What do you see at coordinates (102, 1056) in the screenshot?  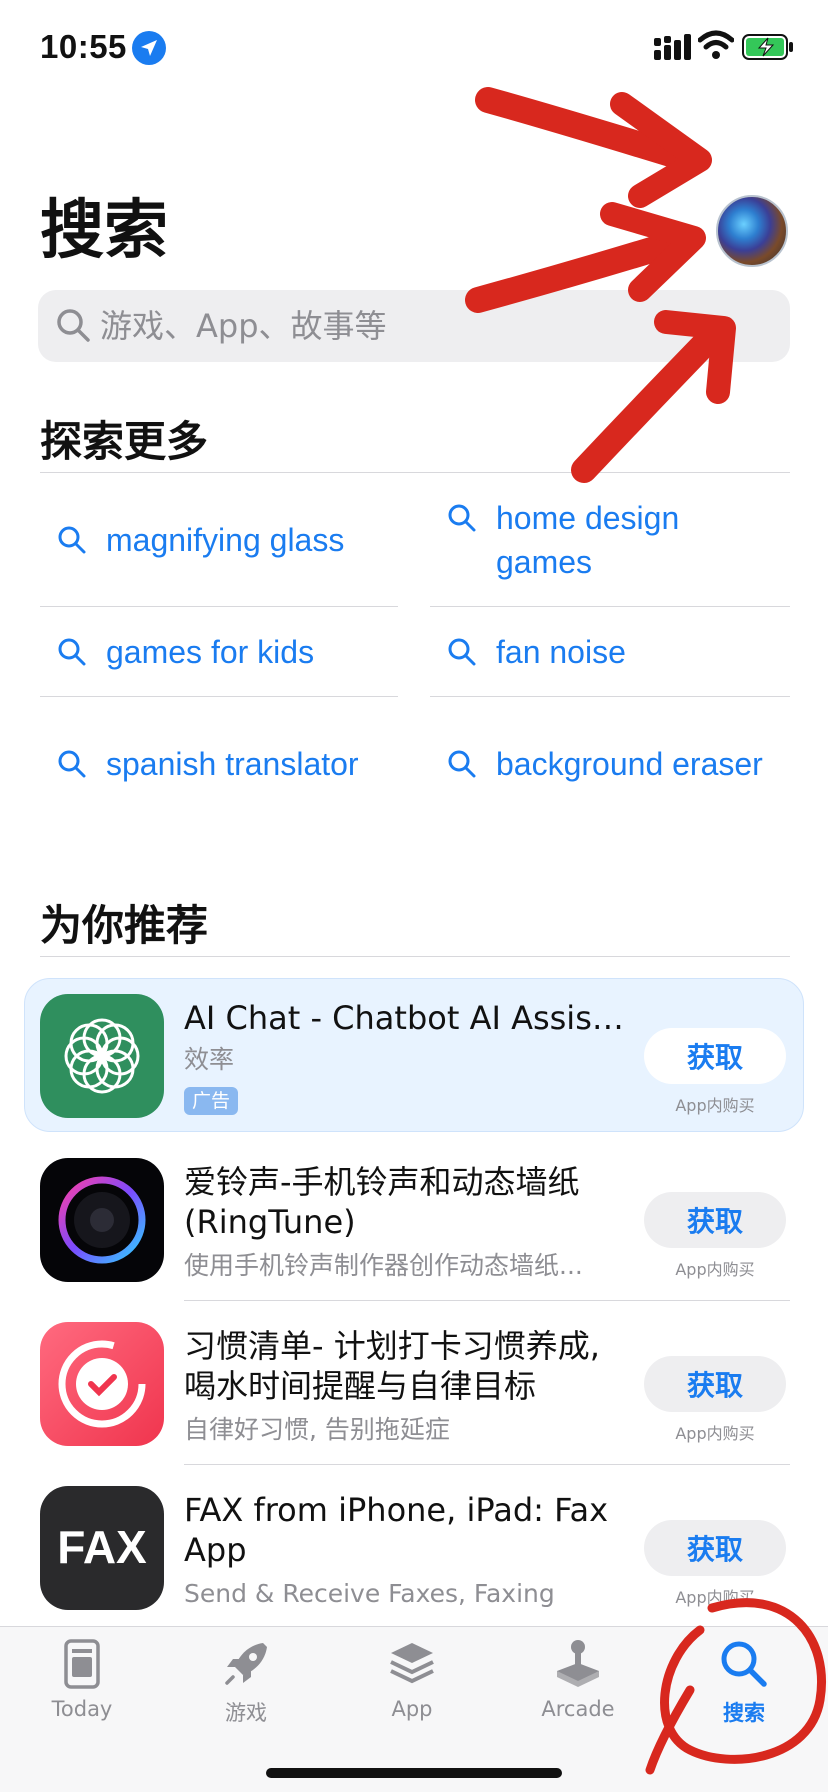 I see `ai-chat-app-icon` at bounding box center [102, 1056].